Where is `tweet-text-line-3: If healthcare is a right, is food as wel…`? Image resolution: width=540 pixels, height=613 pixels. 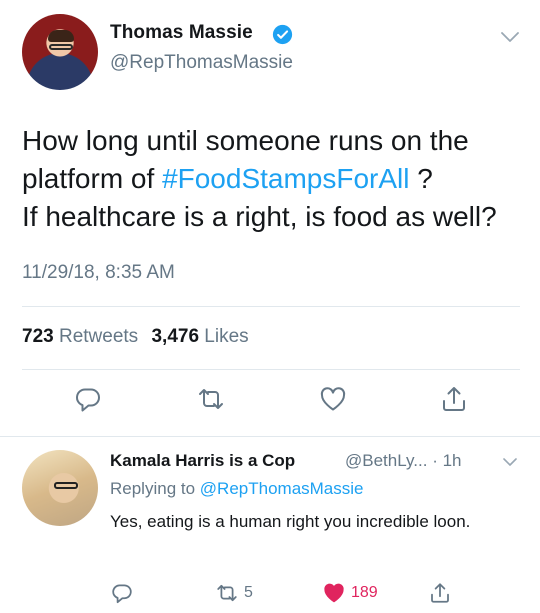
tweet-text-line-3: If healthcare is a right, is food as wel… is located at coordinates (259, 216).